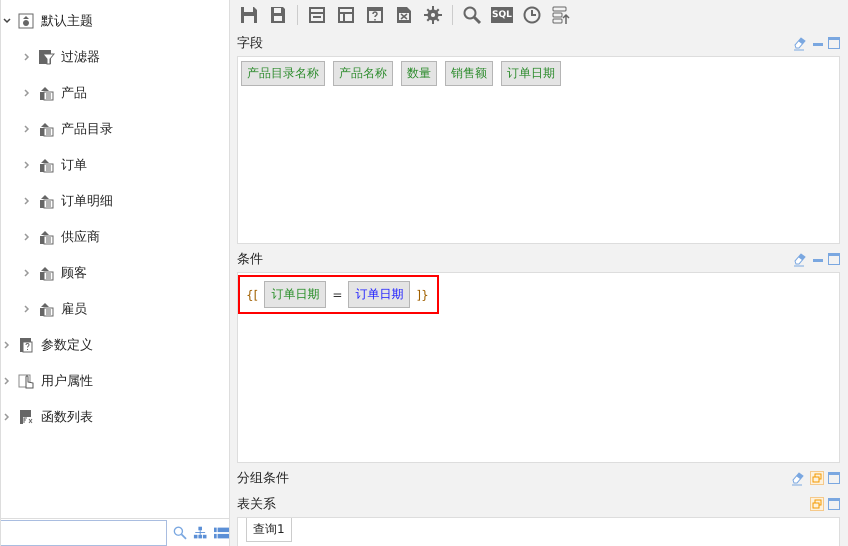  What do you see at coordinates (560, 15) in the screenshot?
I see `sort-rows-icon` at bounding box center [560, 15].